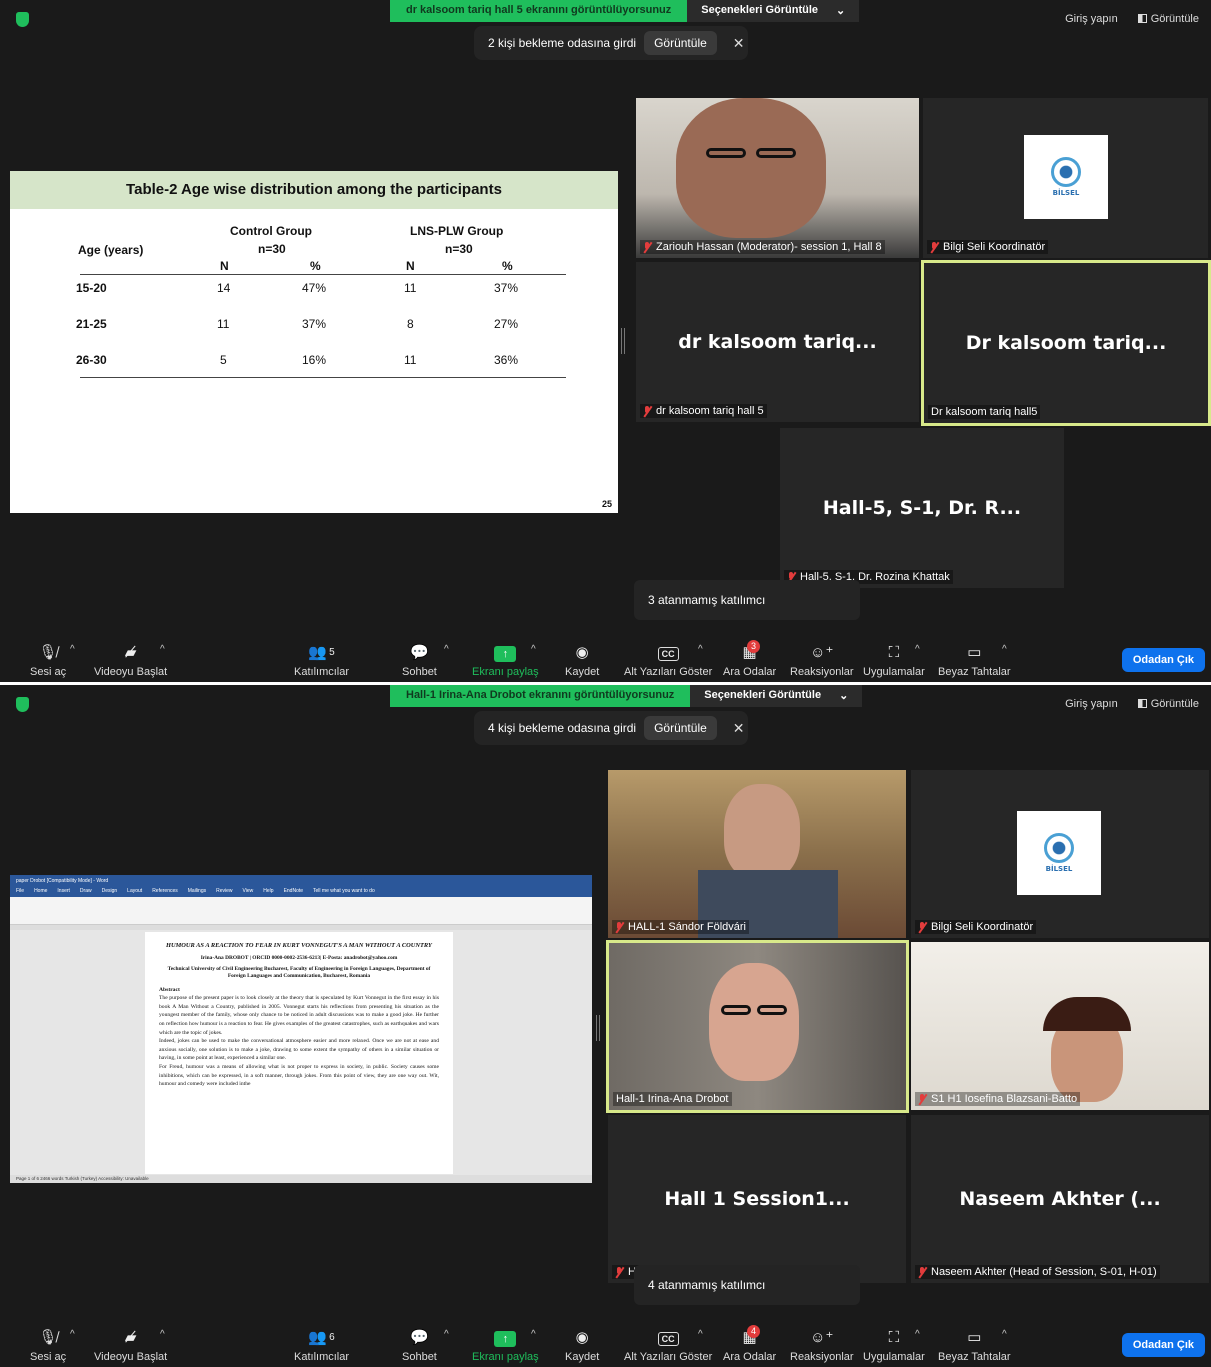 Image resolution: width=1211 pixels, height=1367 pixels. Describe the element at coordinates (754, 646) in the screenshot. I see `breakout-badge: 3` at that location.